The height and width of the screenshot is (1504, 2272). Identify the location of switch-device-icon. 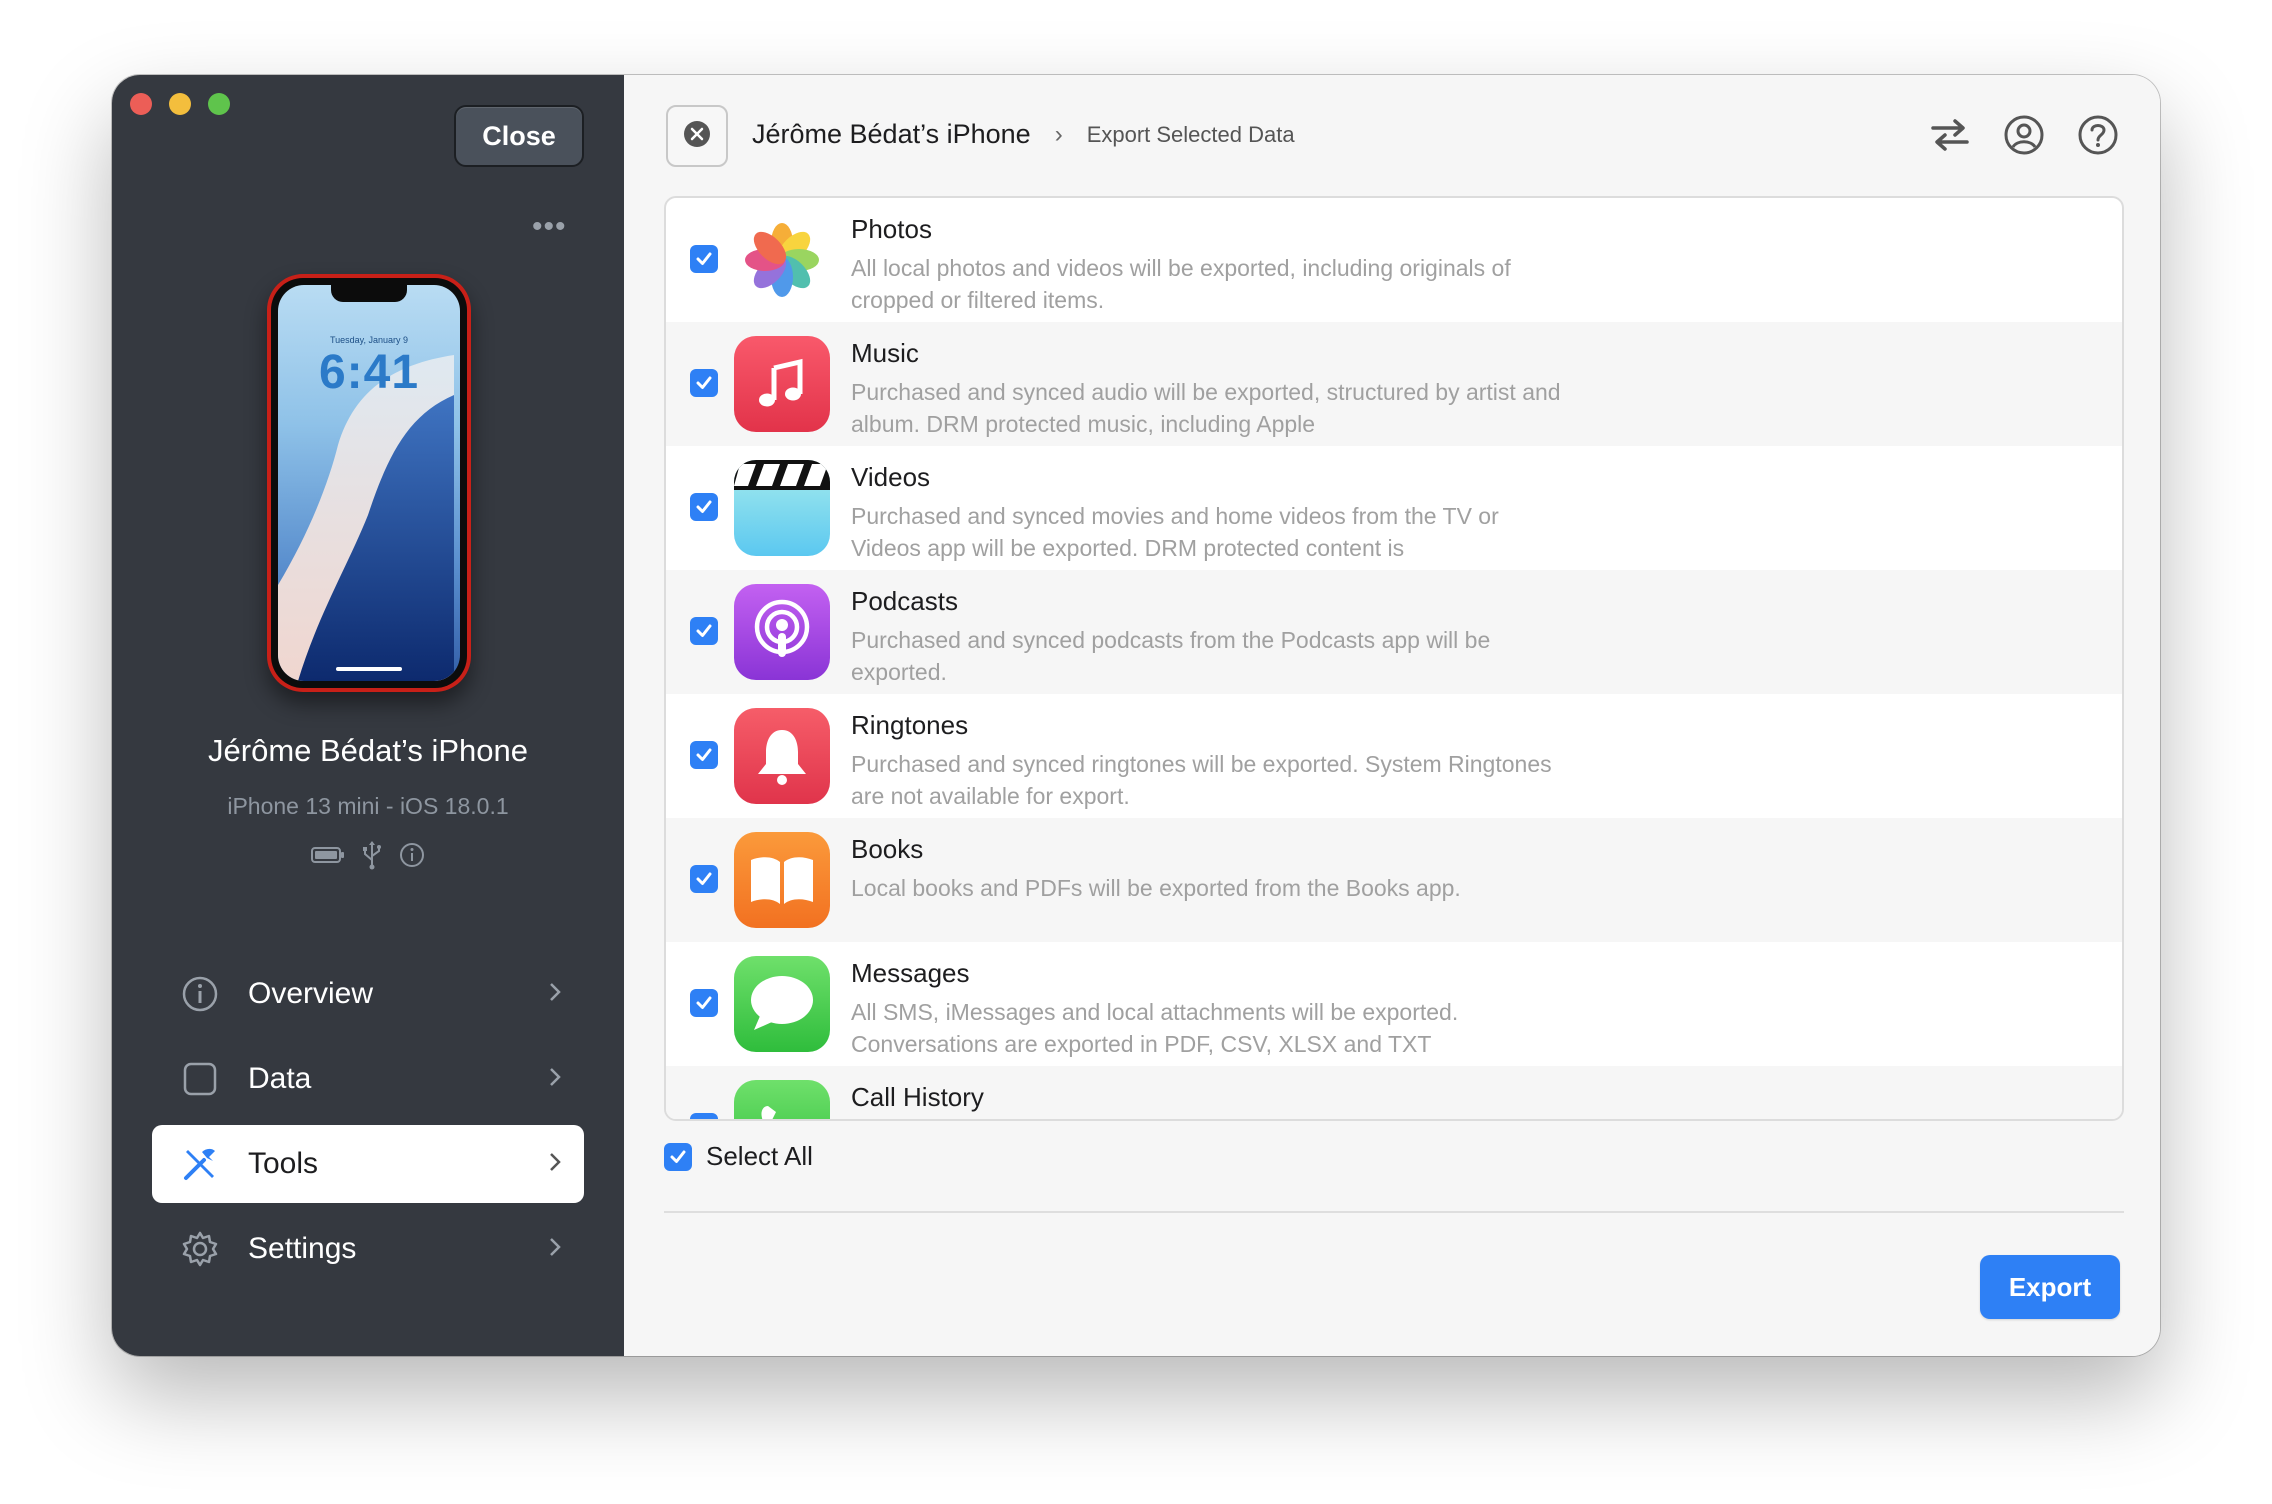
(1950, 135).